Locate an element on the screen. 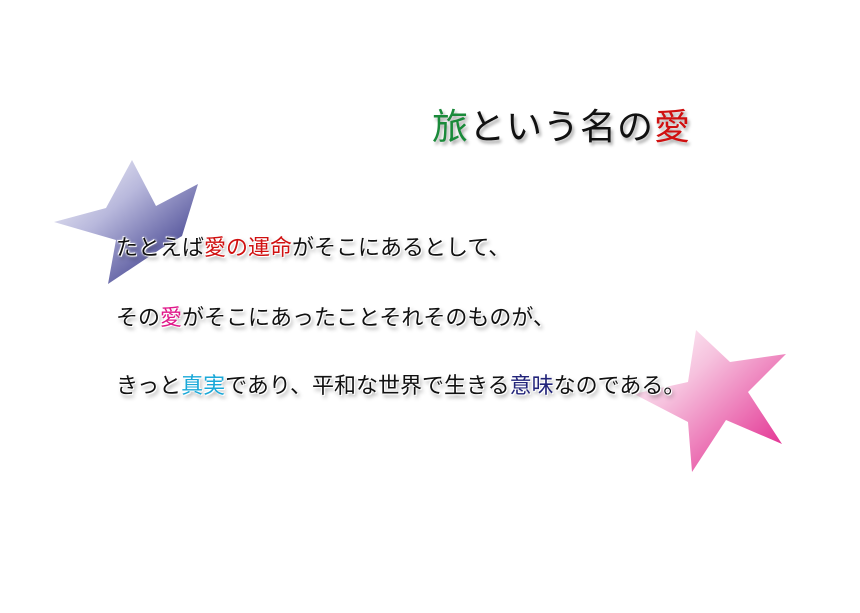 This screenshot has width=860, height=613. title-travel: 旅 is located at coordinates (451, 127).